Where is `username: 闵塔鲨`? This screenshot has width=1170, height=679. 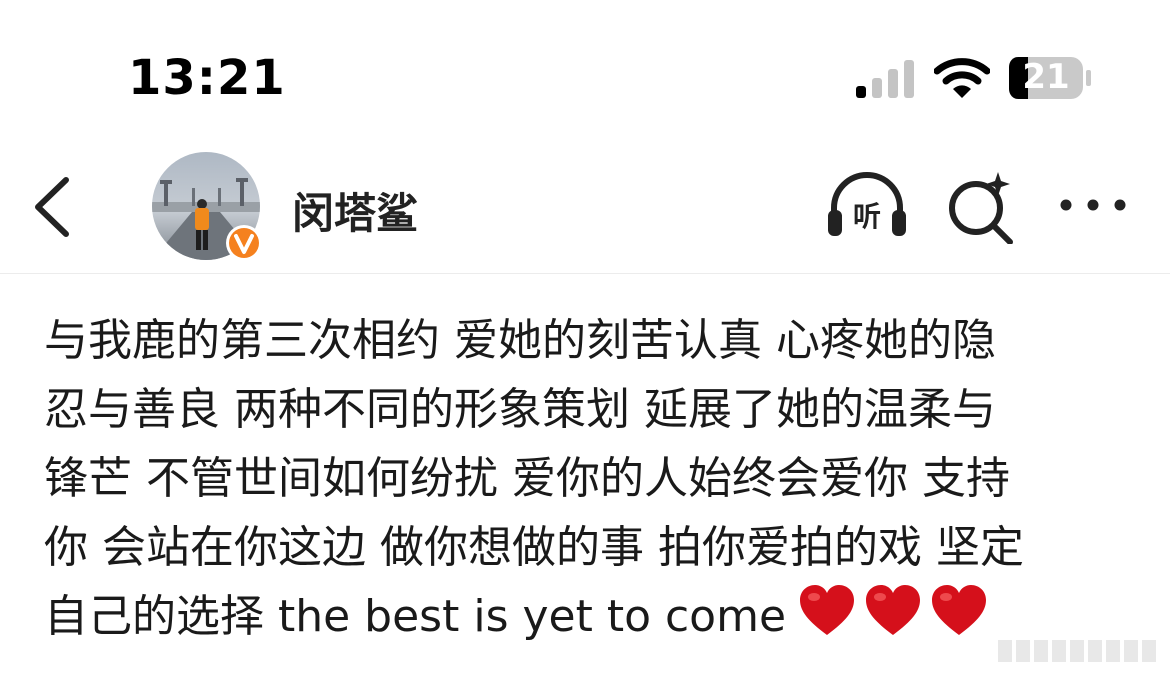 username: 闵塔鲨 is located at coordinates (355, 210).